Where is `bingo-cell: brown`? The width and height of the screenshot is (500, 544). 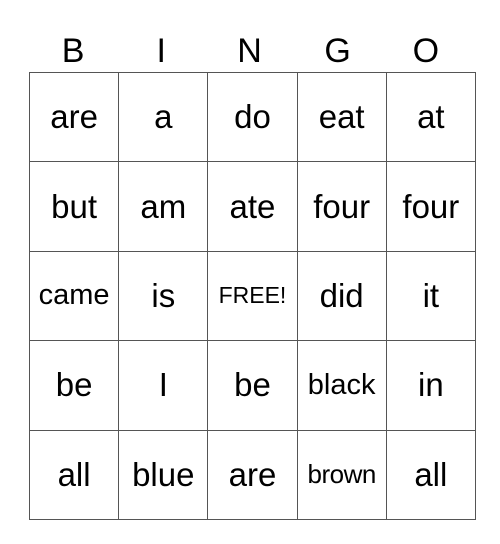
bingo-cell: brown is located at coordinates (341, 474).